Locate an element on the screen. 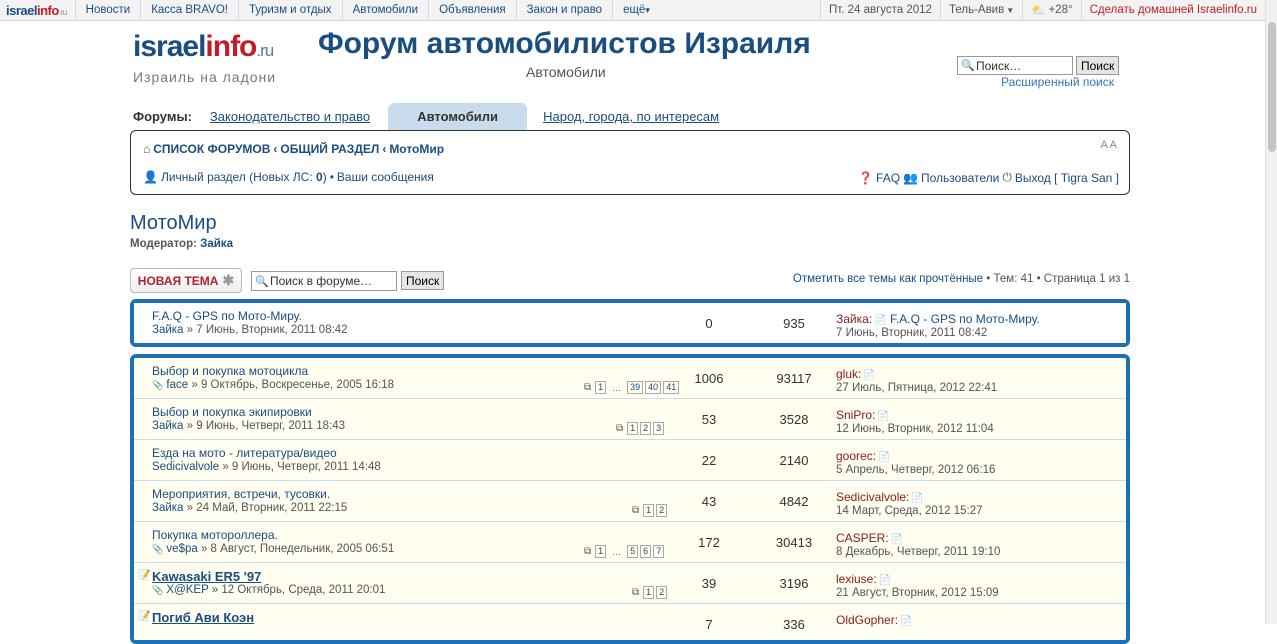 This screenshot has width=1277, height=644. weather-icon: ⛅ is located at coordinates (1038, 11).